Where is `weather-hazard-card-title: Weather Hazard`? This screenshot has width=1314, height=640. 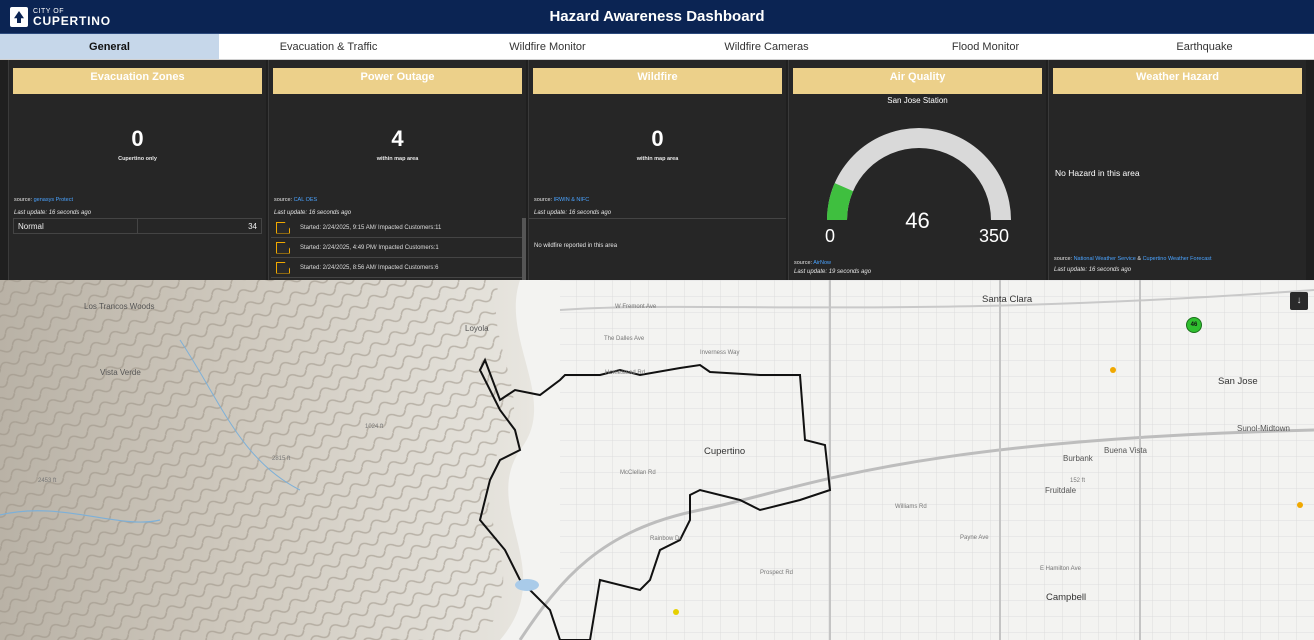 weather-hazard-card-title: Weather Hazard is located at coordinates (1177, 81).